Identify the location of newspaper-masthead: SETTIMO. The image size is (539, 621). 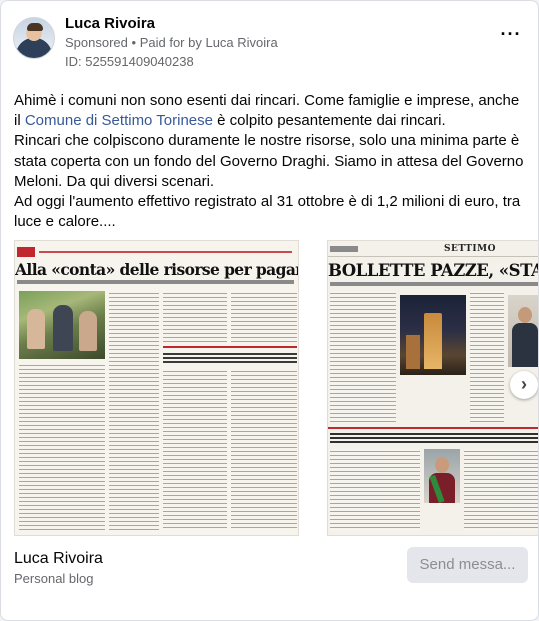
(433, 250).